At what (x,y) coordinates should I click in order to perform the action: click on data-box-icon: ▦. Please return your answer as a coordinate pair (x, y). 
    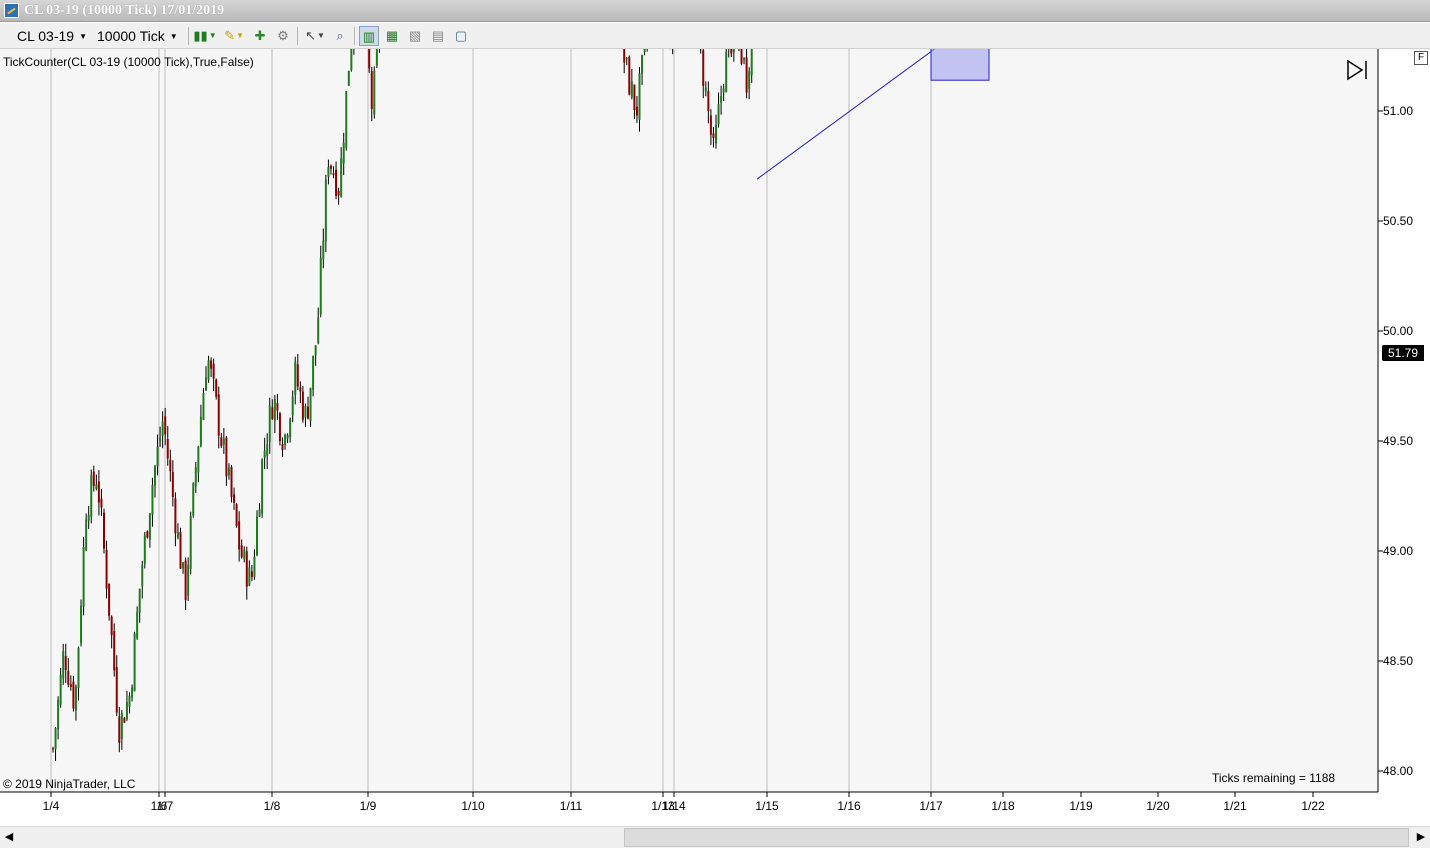
    Looking at the image, I should click on (392, 36).